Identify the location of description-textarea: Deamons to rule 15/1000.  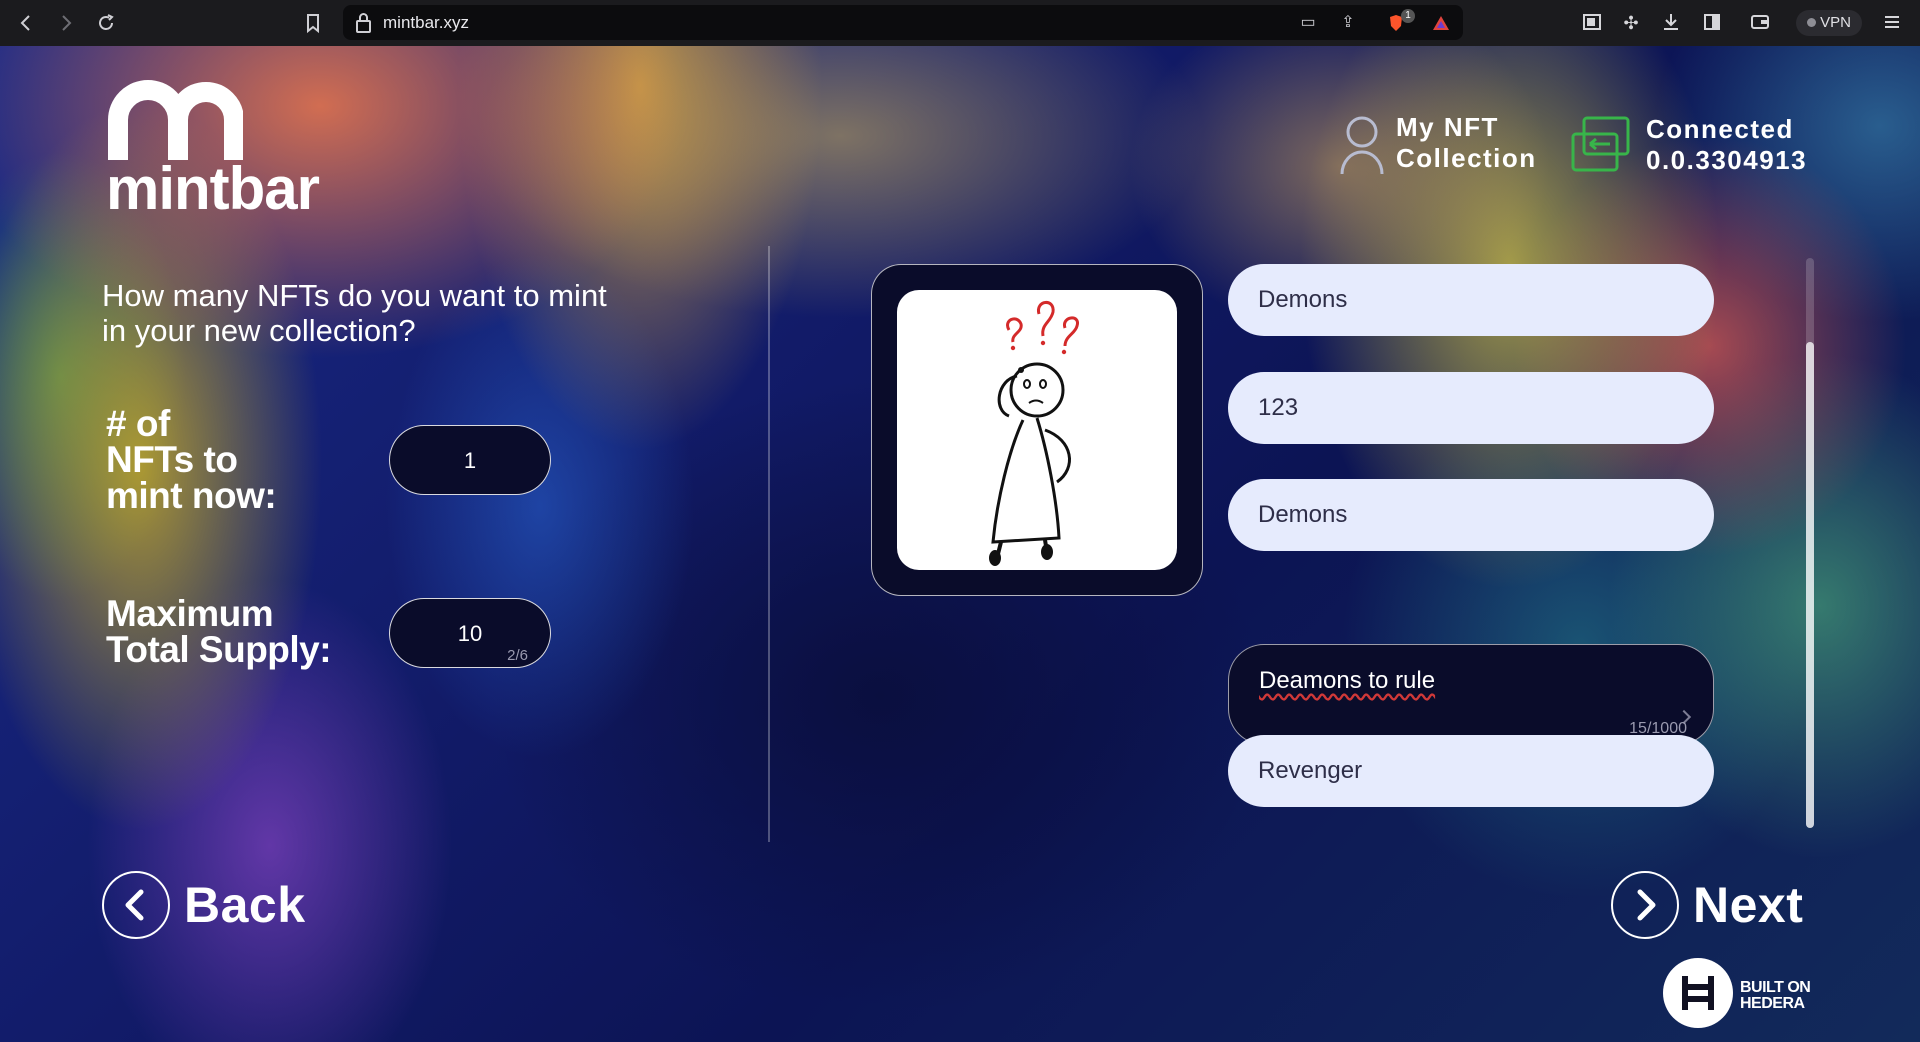
(1471, 694).